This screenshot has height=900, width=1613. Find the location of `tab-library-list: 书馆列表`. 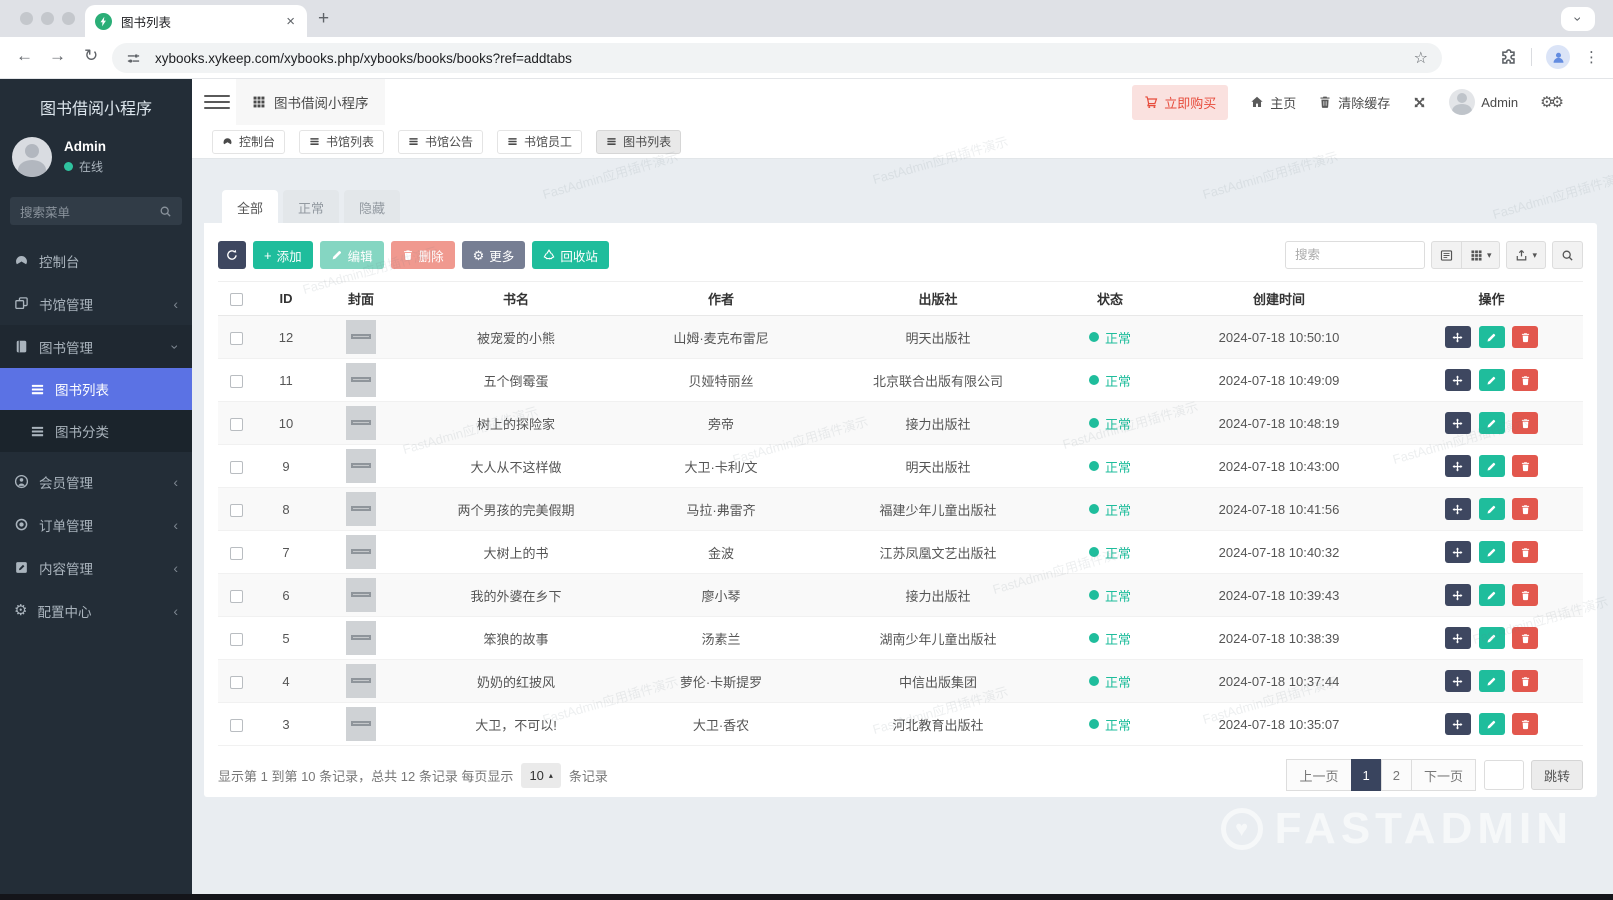

tab-library-list: 书馆列表 is located at coordinates (342, 141).